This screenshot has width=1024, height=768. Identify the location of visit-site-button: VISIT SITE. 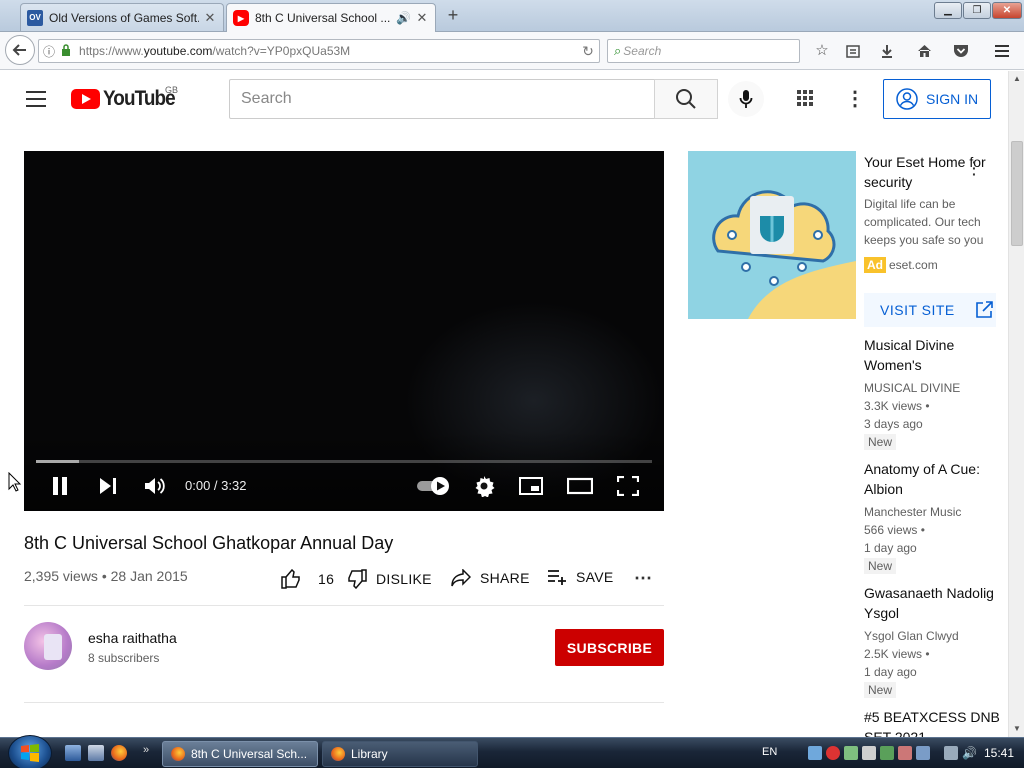
(930, 310).